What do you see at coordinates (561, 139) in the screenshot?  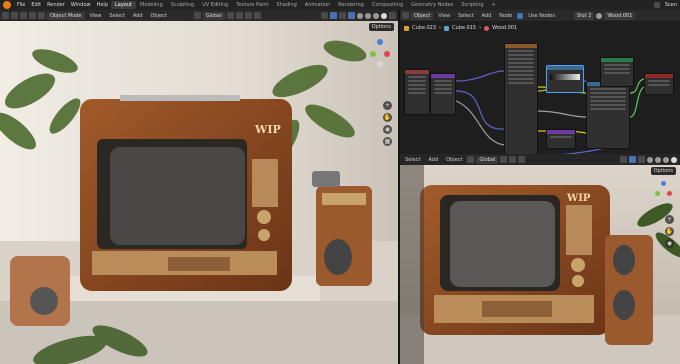 I see `node-bump` at bounding box center [561, 139].